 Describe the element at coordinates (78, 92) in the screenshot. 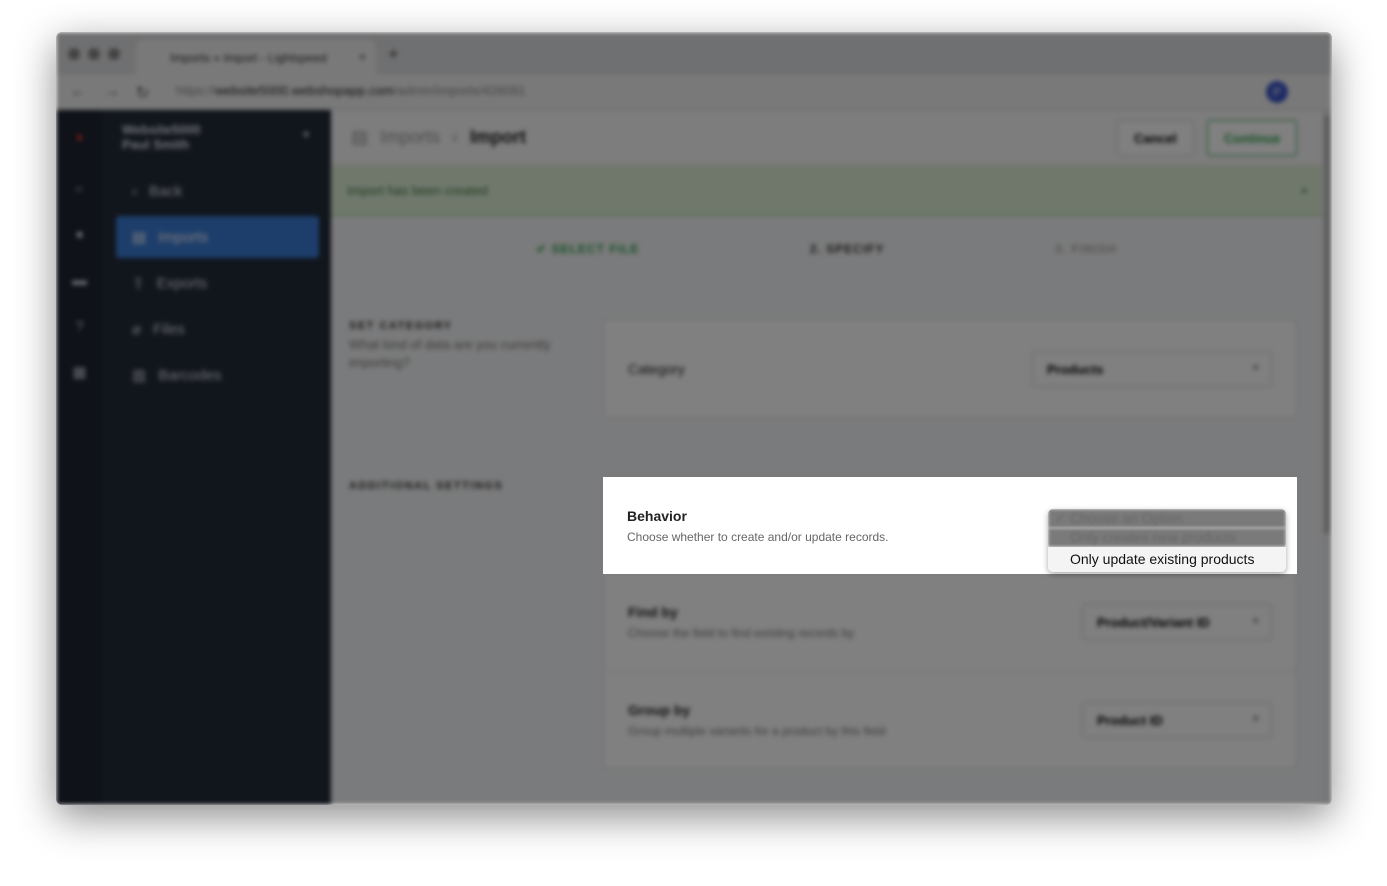

I see `back-icon: ←` at that location.